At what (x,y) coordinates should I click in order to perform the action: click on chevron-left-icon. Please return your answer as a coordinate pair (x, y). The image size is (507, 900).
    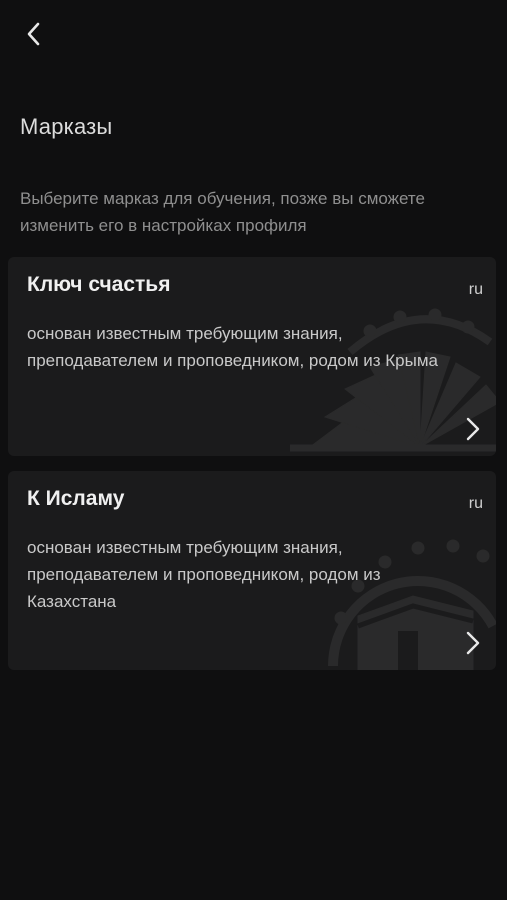
    Looking at the image, I should click on (33, 34).